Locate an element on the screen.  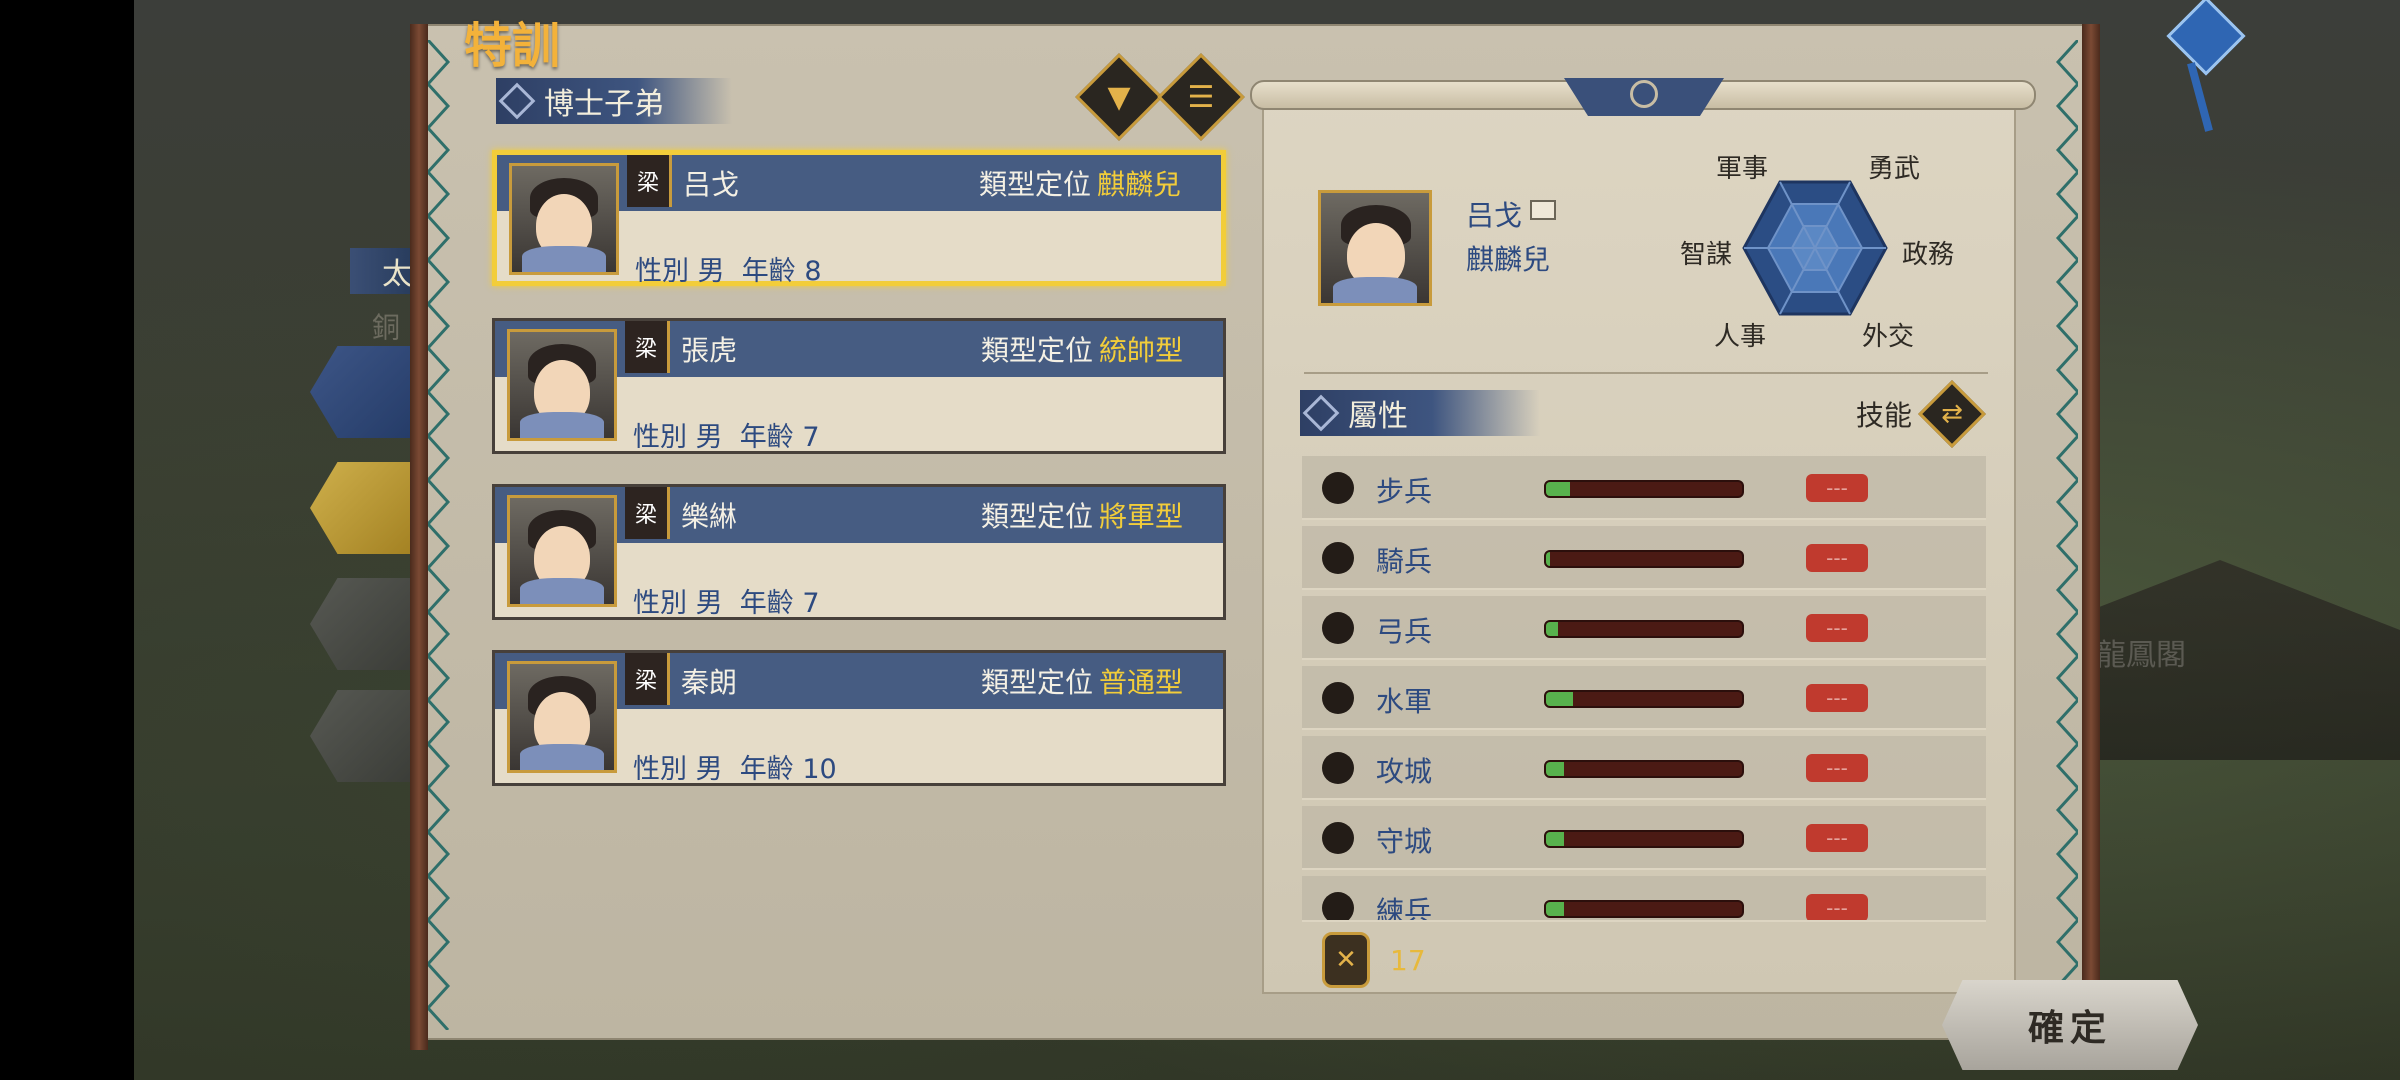
selected-role: 麒麟兒 is located at coordinates (1508, 259).